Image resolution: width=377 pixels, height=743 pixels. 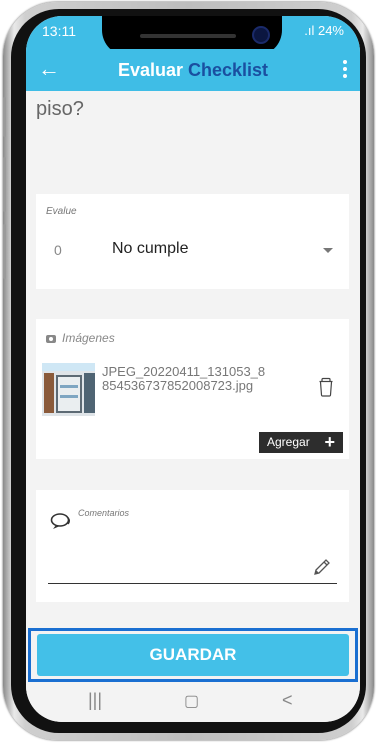 I want to click on page-title: Evaluar Checklist, so click(x=193, y=70).